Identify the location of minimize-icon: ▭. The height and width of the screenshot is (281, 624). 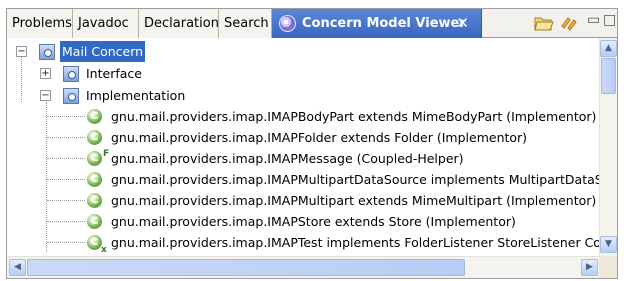
(593, 22).